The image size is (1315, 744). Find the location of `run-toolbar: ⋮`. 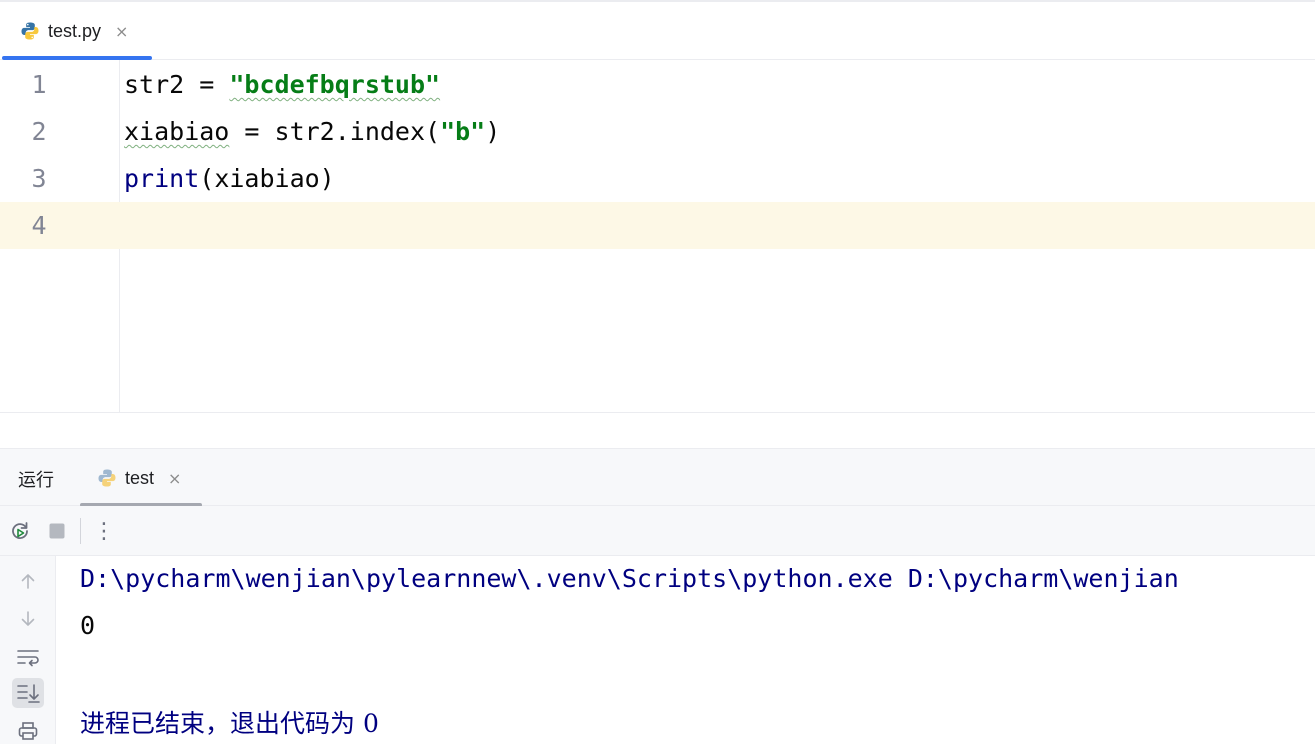

run-toolbar: ⋮ is located at coordinates (657, 531).